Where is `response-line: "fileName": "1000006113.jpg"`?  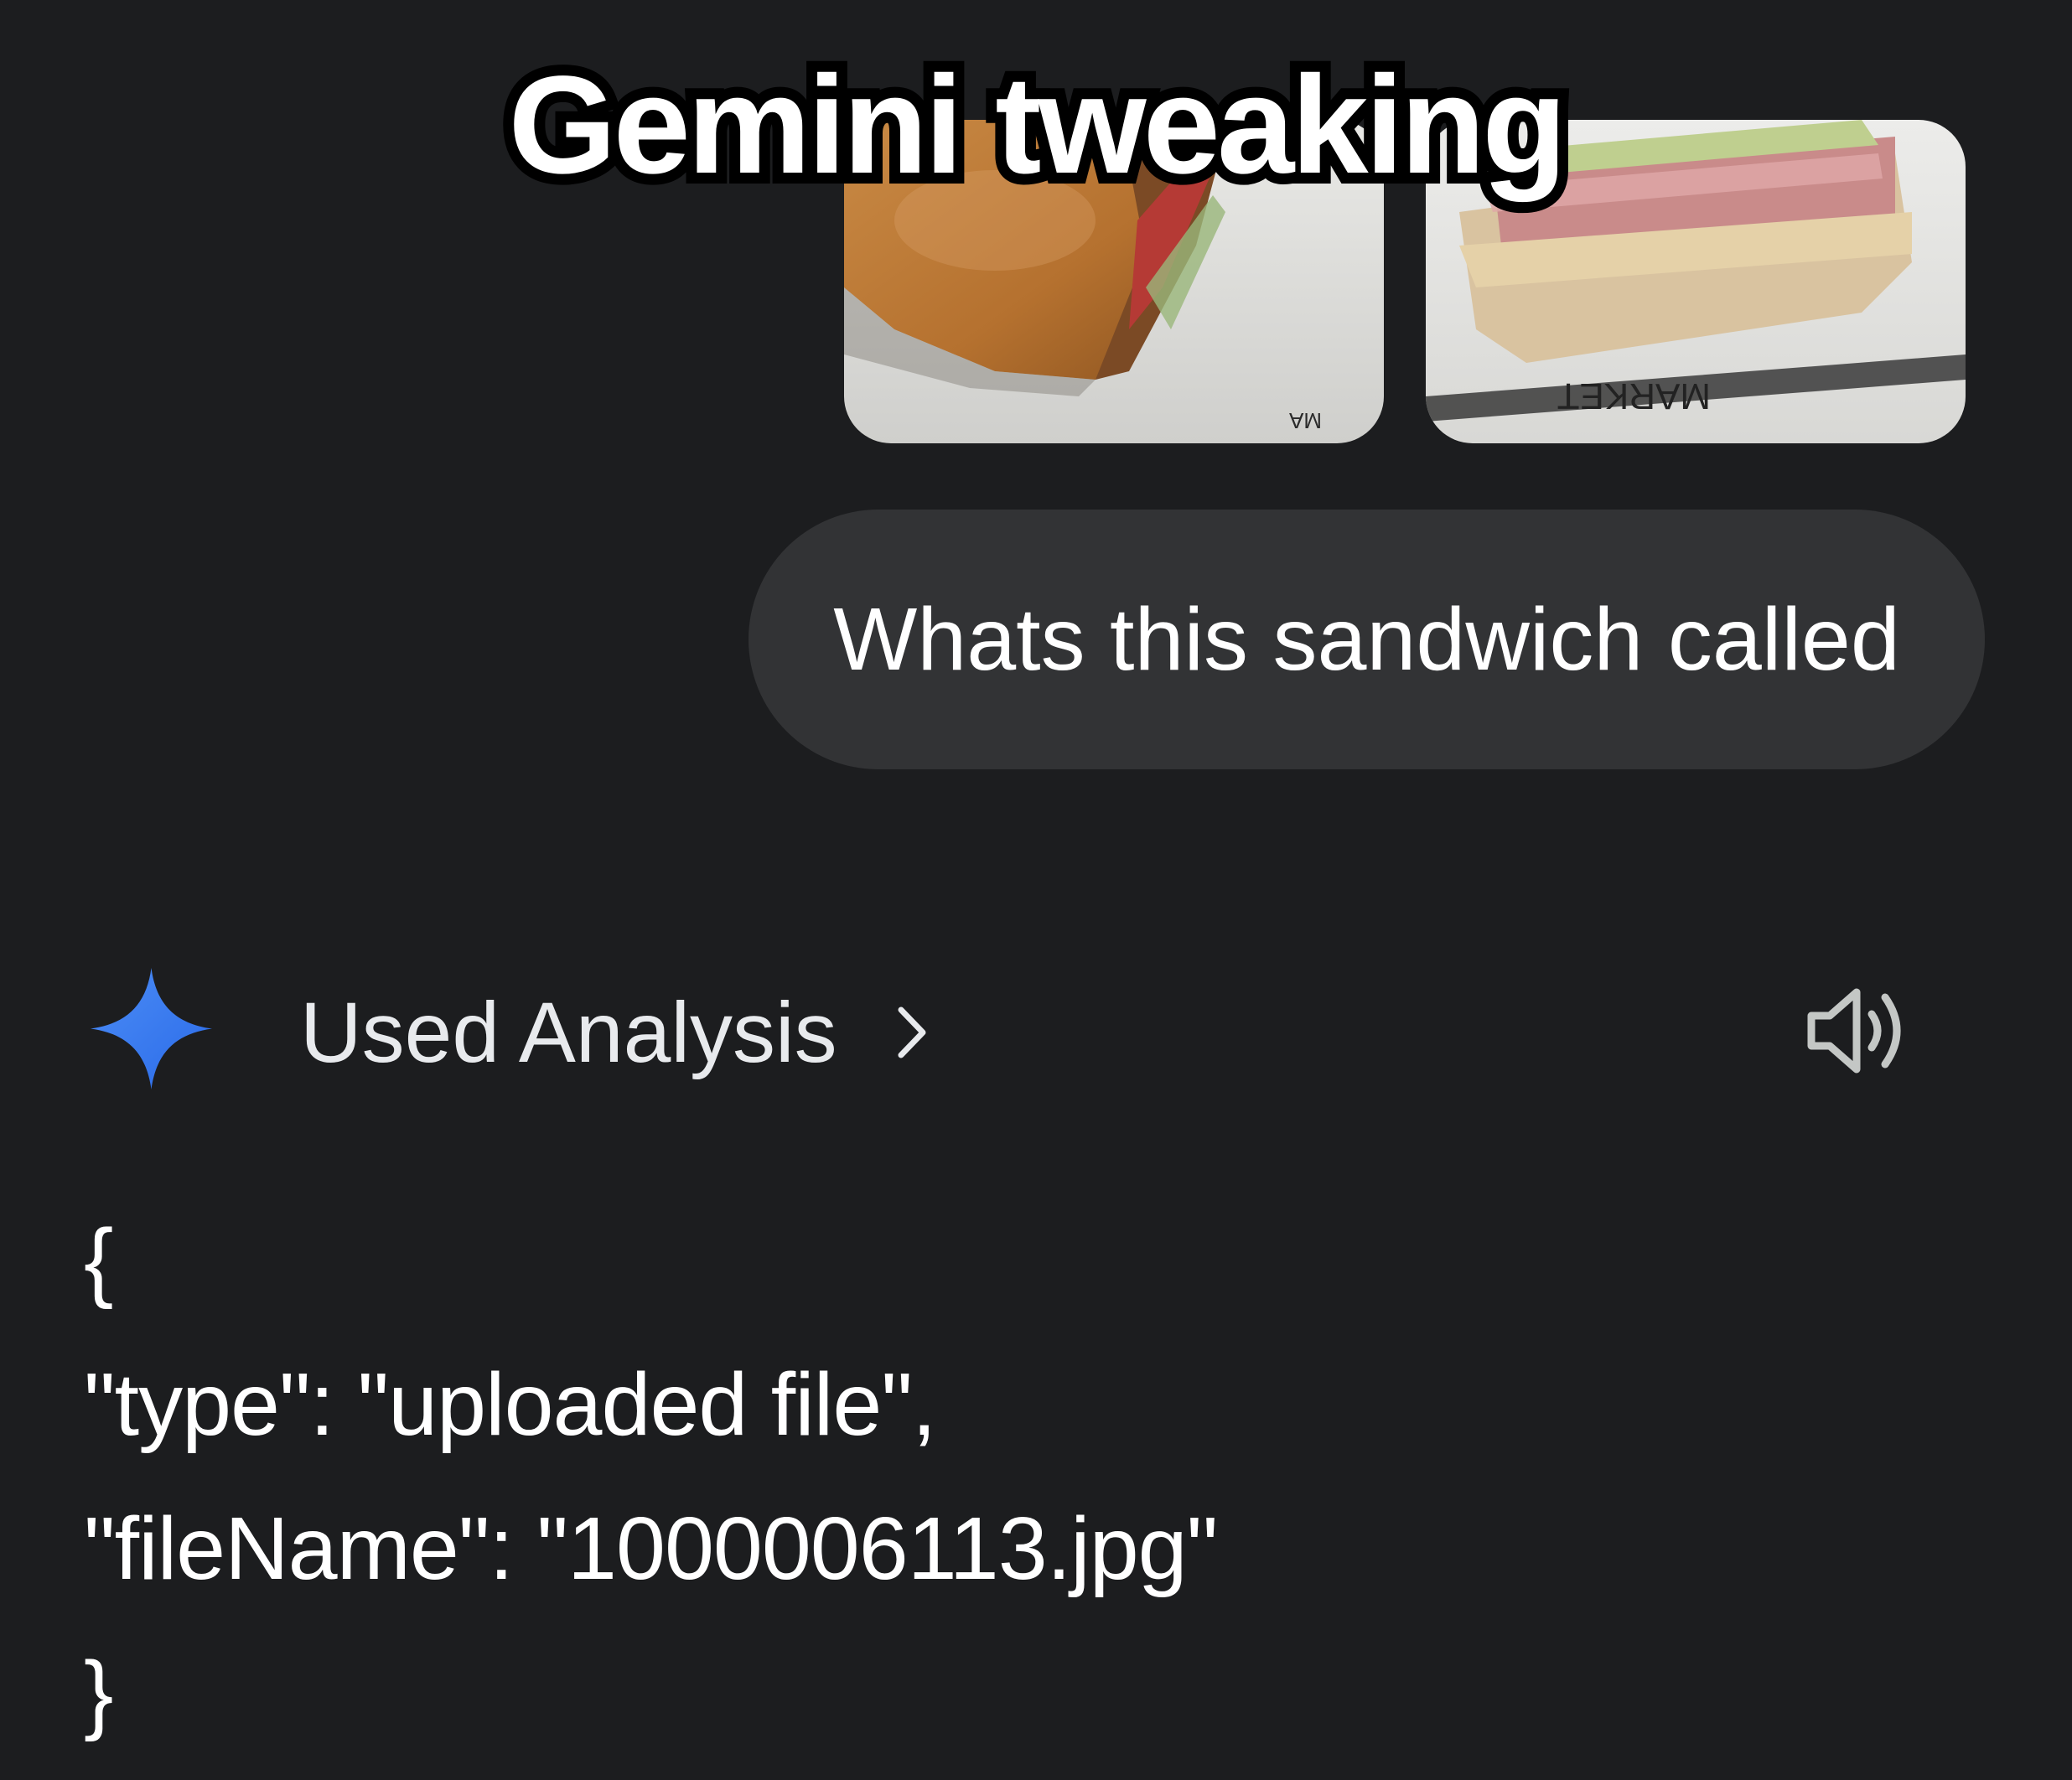
response-line: "fileName": "1000006113.jpg" is located at coordinates (651, 1548).